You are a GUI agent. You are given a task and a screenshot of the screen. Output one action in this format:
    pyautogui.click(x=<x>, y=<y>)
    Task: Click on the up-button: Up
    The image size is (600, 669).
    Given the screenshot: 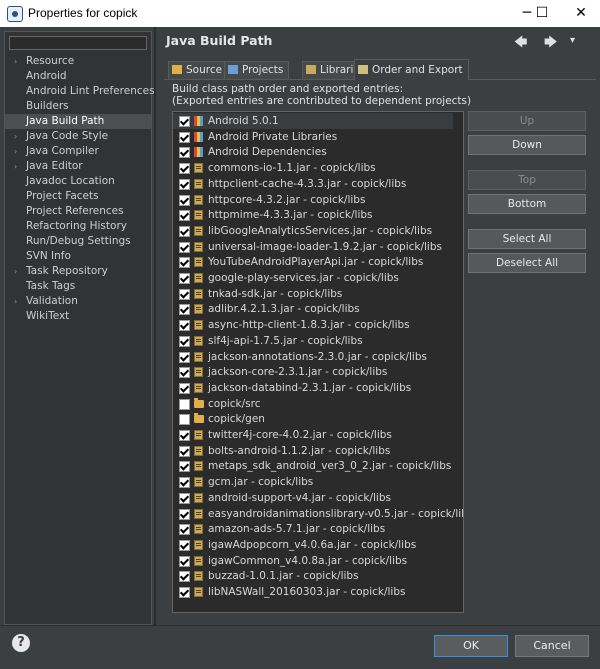 What is the action you would take?
    pyautogui.click(x=527, y=121)
    